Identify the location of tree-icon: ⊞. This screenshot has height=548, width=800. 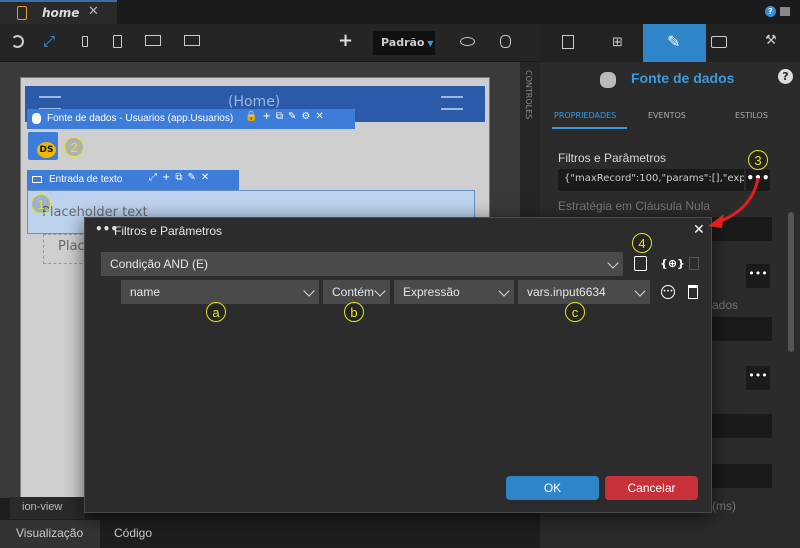
(617, 42).